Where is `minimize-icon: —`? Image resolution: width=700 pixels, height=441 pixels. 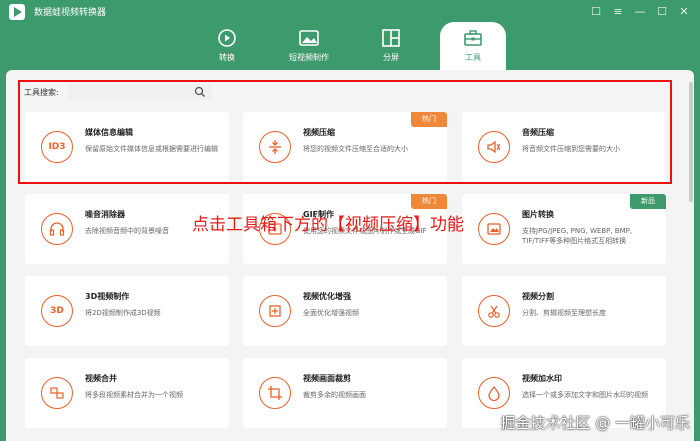 minimize-icon: — is located at coordinates (640, 12).